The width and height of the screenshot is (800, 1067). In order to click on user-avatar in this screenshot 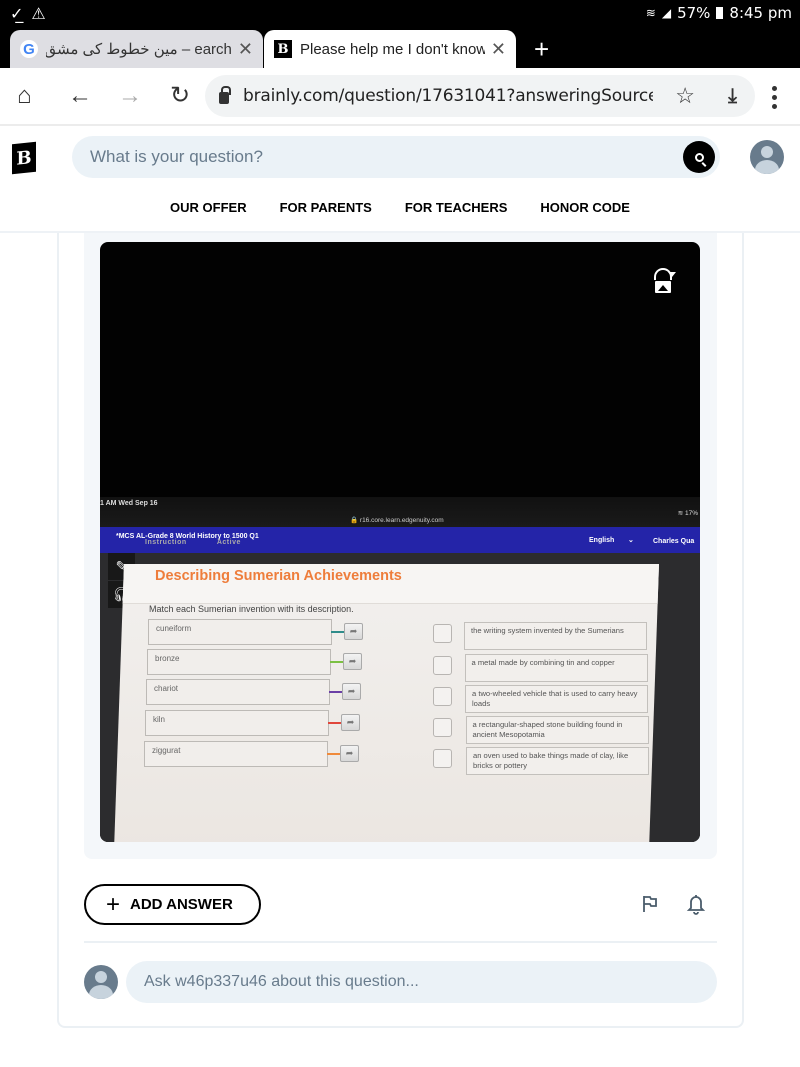, I will do `click(767, 157)`.